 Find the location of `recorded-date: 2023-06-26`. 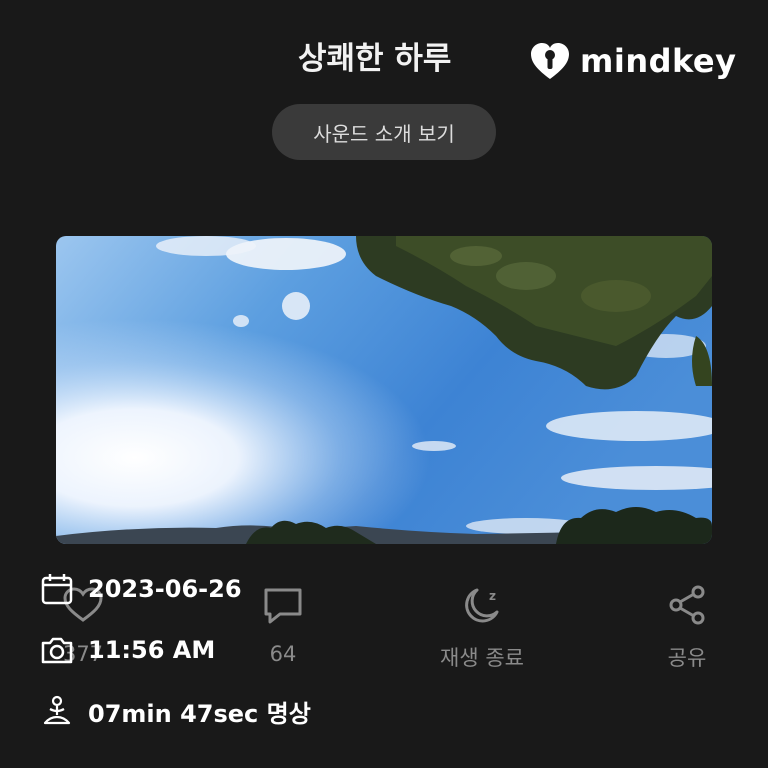

recorded-date: 2023-06-26 is located at coordinates (165, 589).